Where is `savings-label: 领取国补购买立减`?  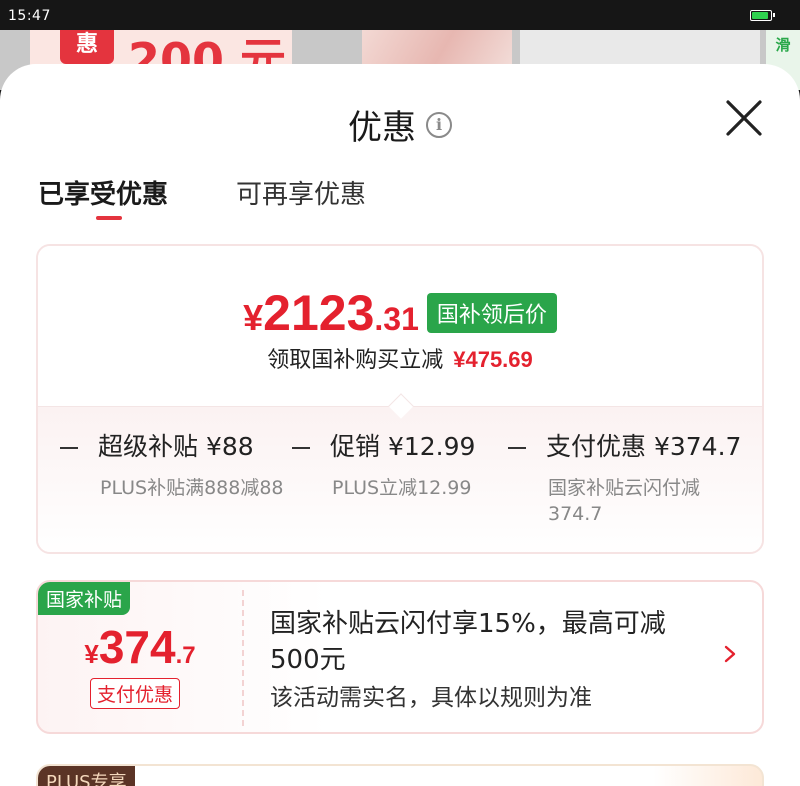
savings-label: 领取国补购买立减 is located at coordinates (355, 360).